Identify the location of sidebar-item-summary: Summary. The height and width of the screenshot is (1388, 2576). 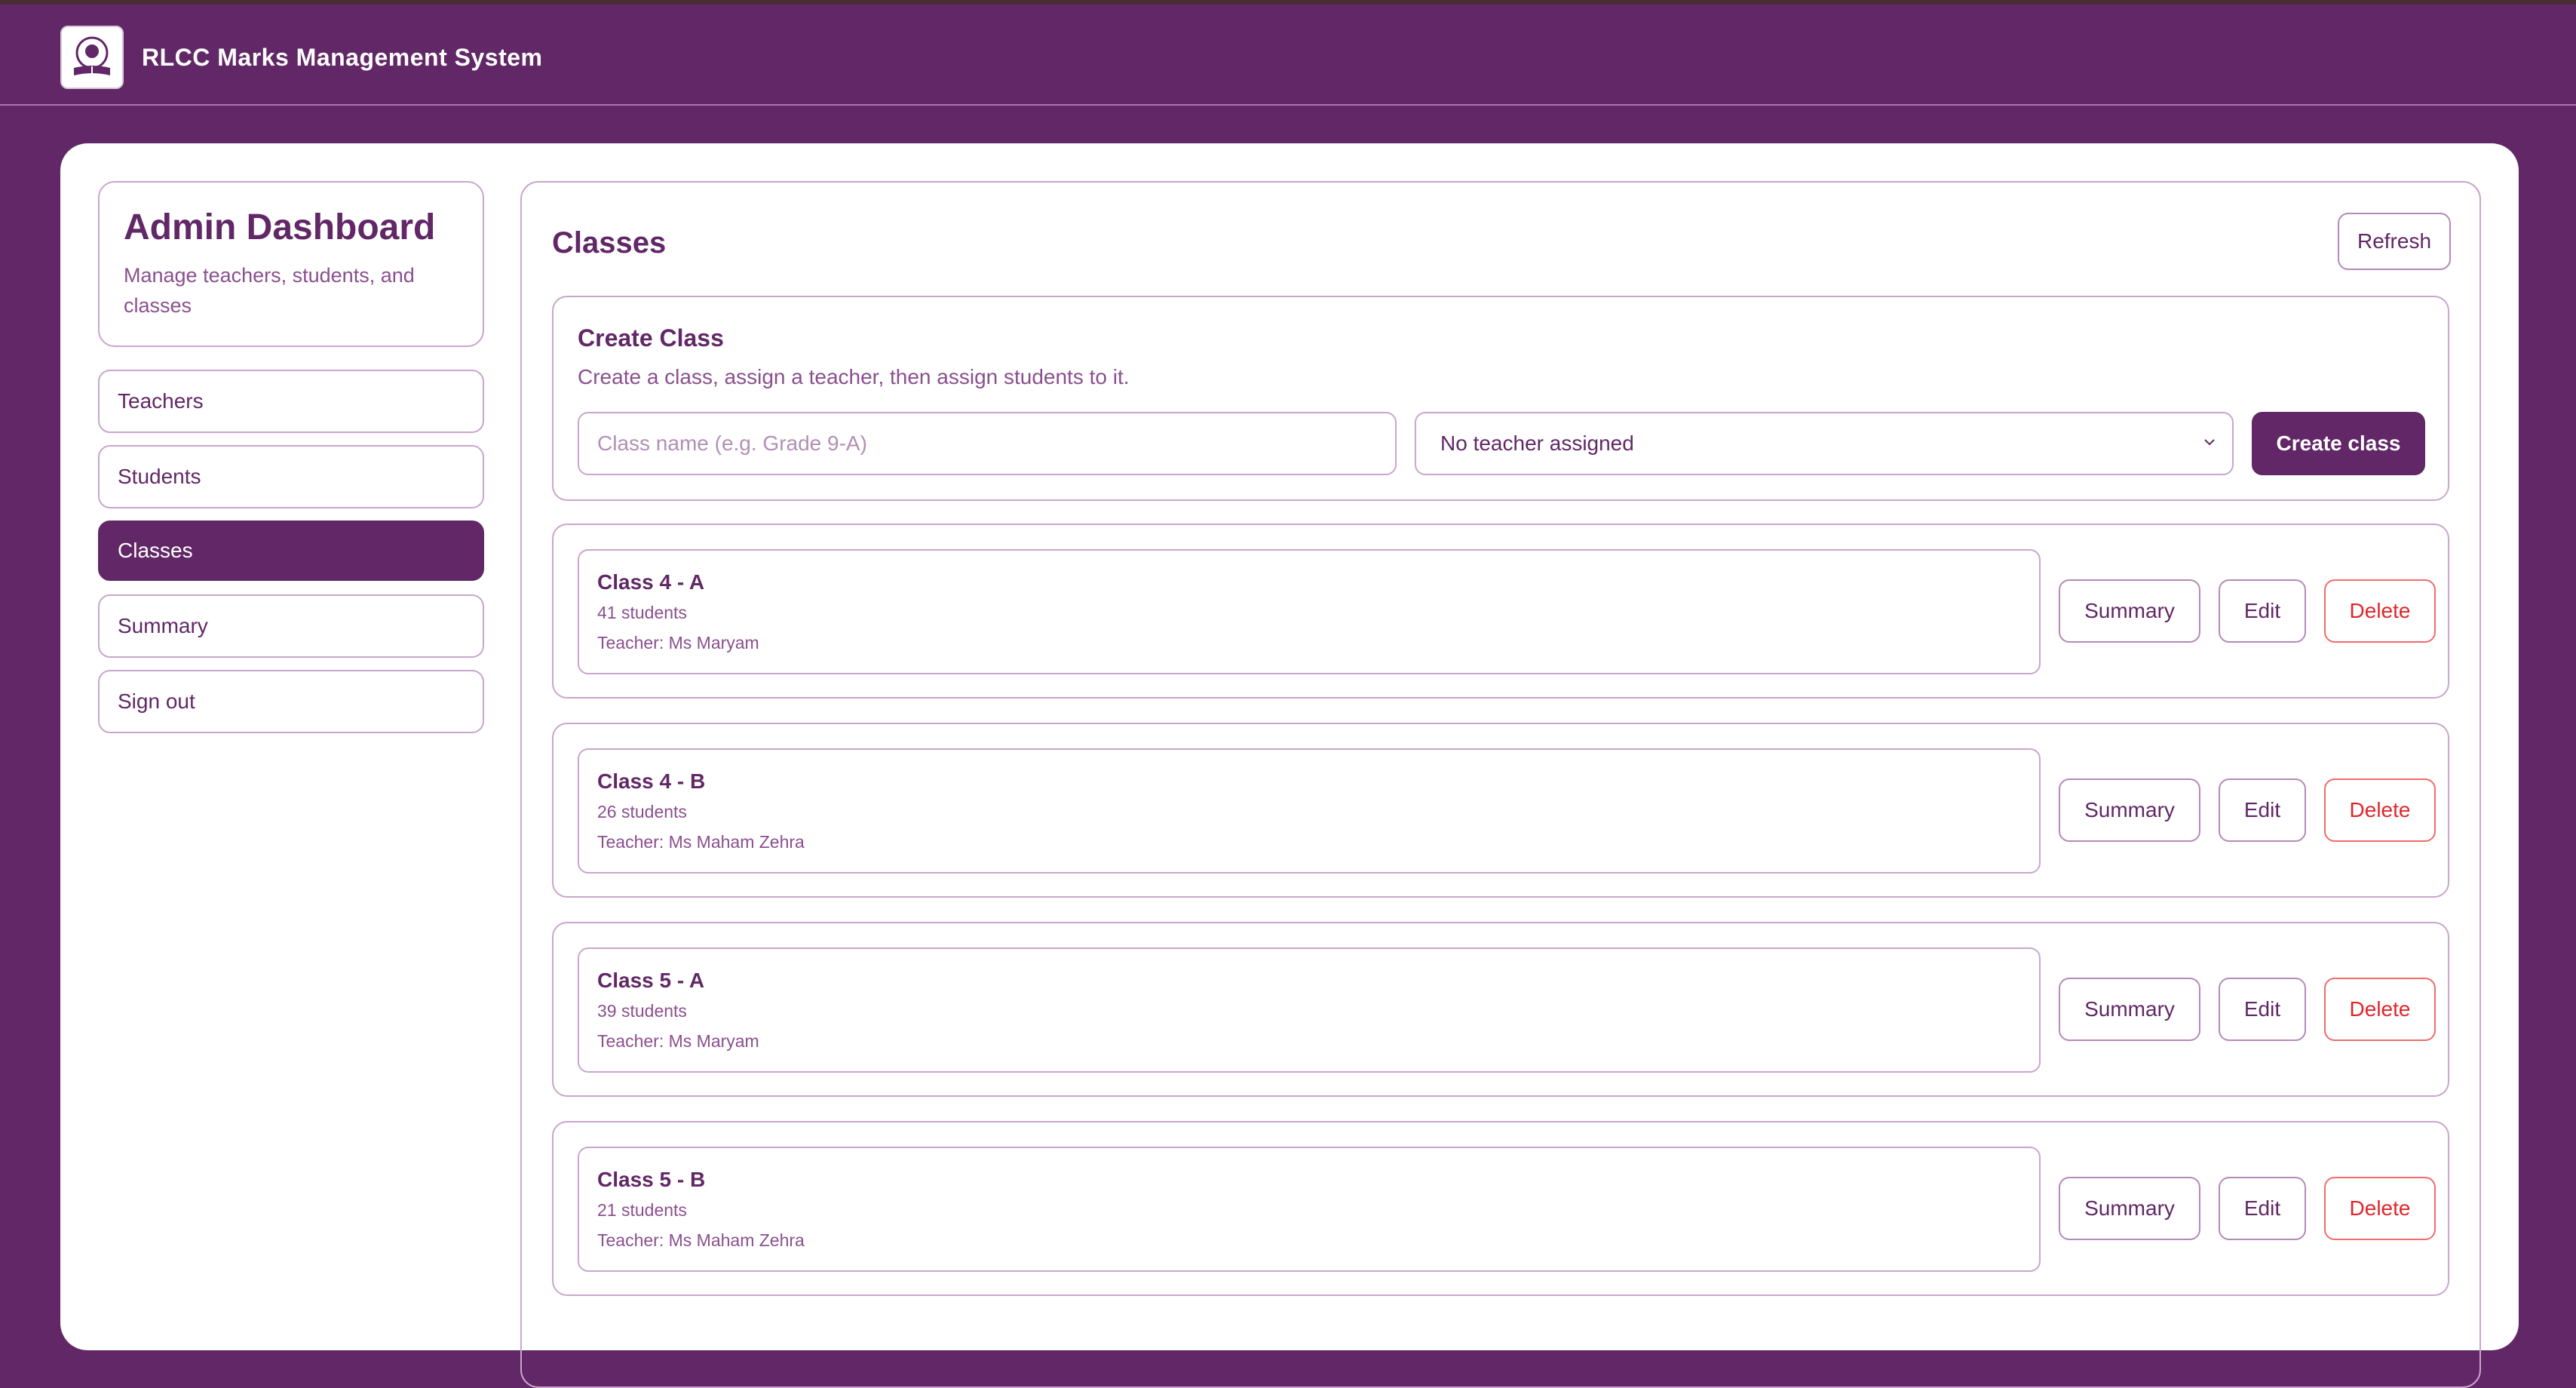
(291, 626).